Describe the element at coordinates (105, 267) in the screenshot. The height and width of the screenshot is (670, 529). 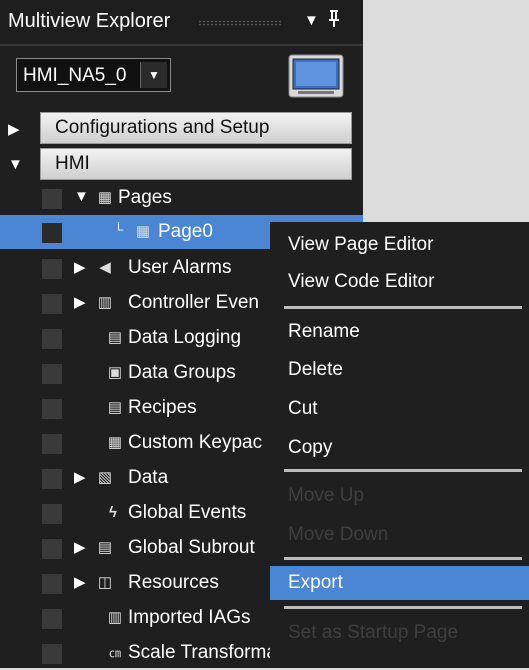
I see `speaker-icon: ◀` at that location.